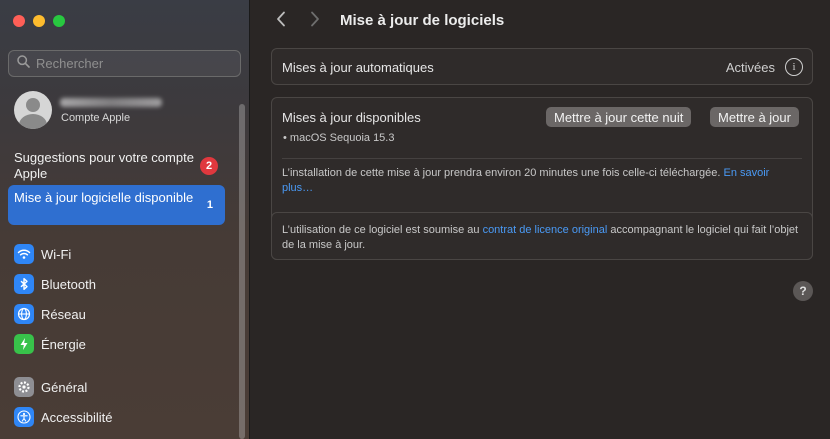  Describe the element at coordinates (59, 21) in the screenshot. I see `zoom-window-button` at that location.